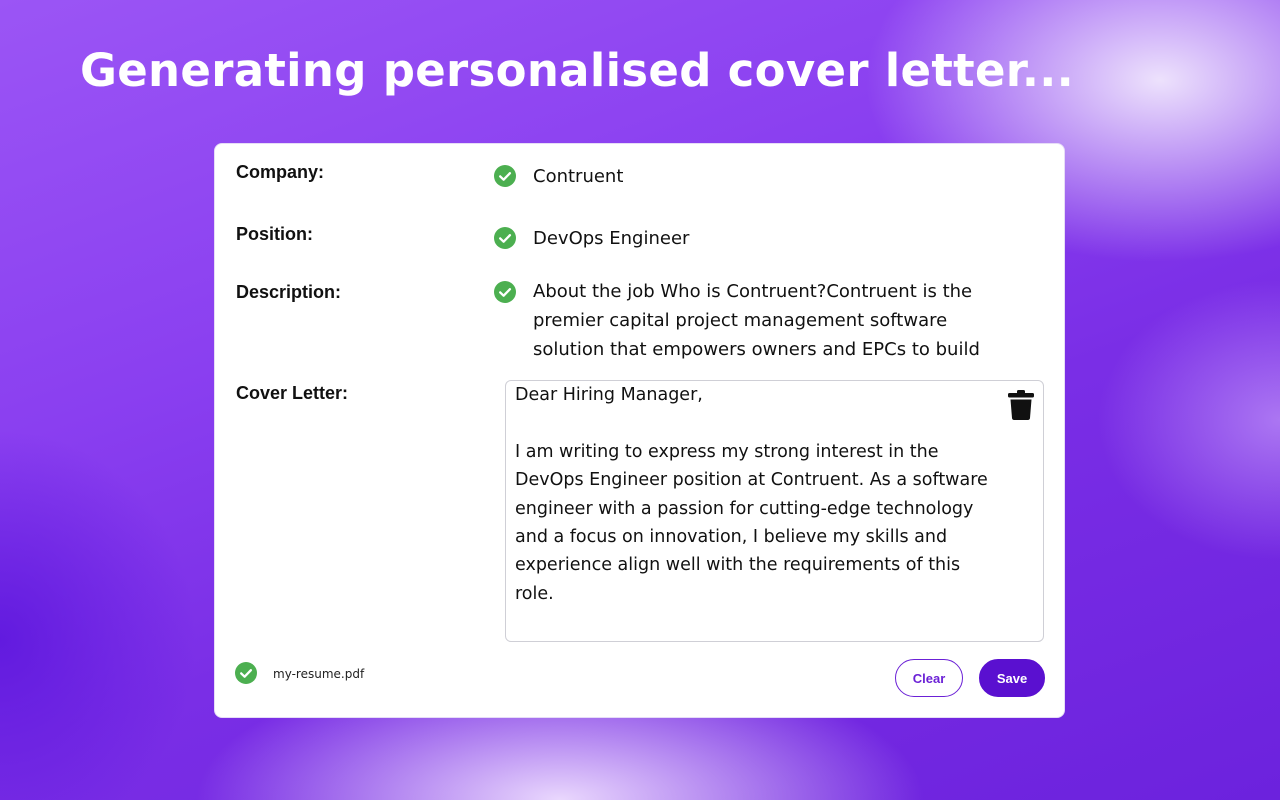 This screenshot has width=1280, height=800. What do you see at coordinates (319, 674) in the screenshot?
I see `resume-file-name: my-resume.pdf` at bounding box center [319, 674].